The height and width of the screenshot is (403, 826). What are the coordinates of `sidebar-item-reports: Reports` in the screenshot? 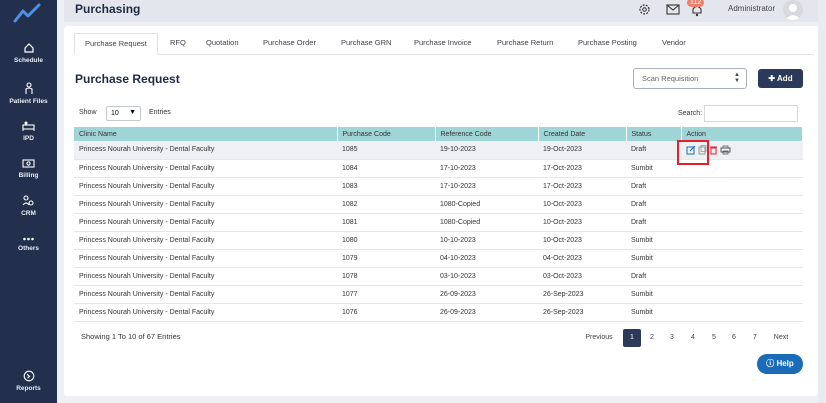 It's located at (28, 381).